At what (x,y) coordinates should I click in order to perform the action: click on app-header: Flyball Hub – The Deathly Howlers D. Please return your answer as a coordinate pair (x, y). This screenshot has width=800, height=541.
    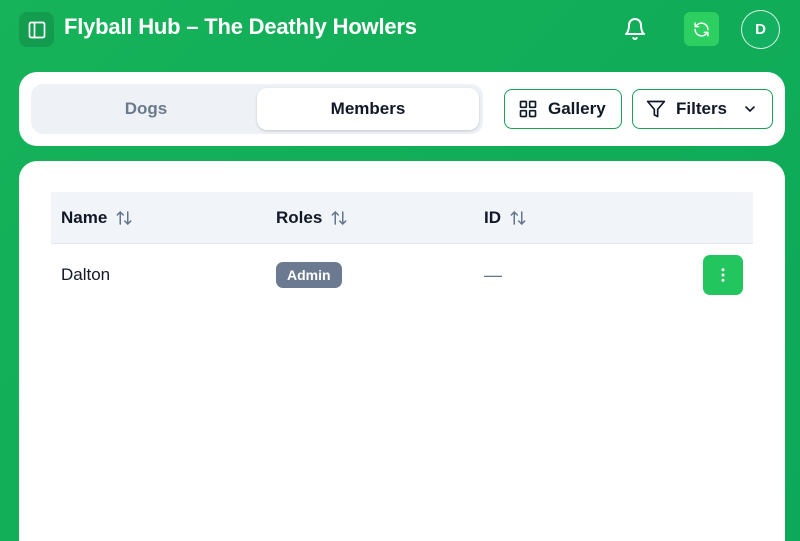
    Looking at the image, I should click on (400, 29).